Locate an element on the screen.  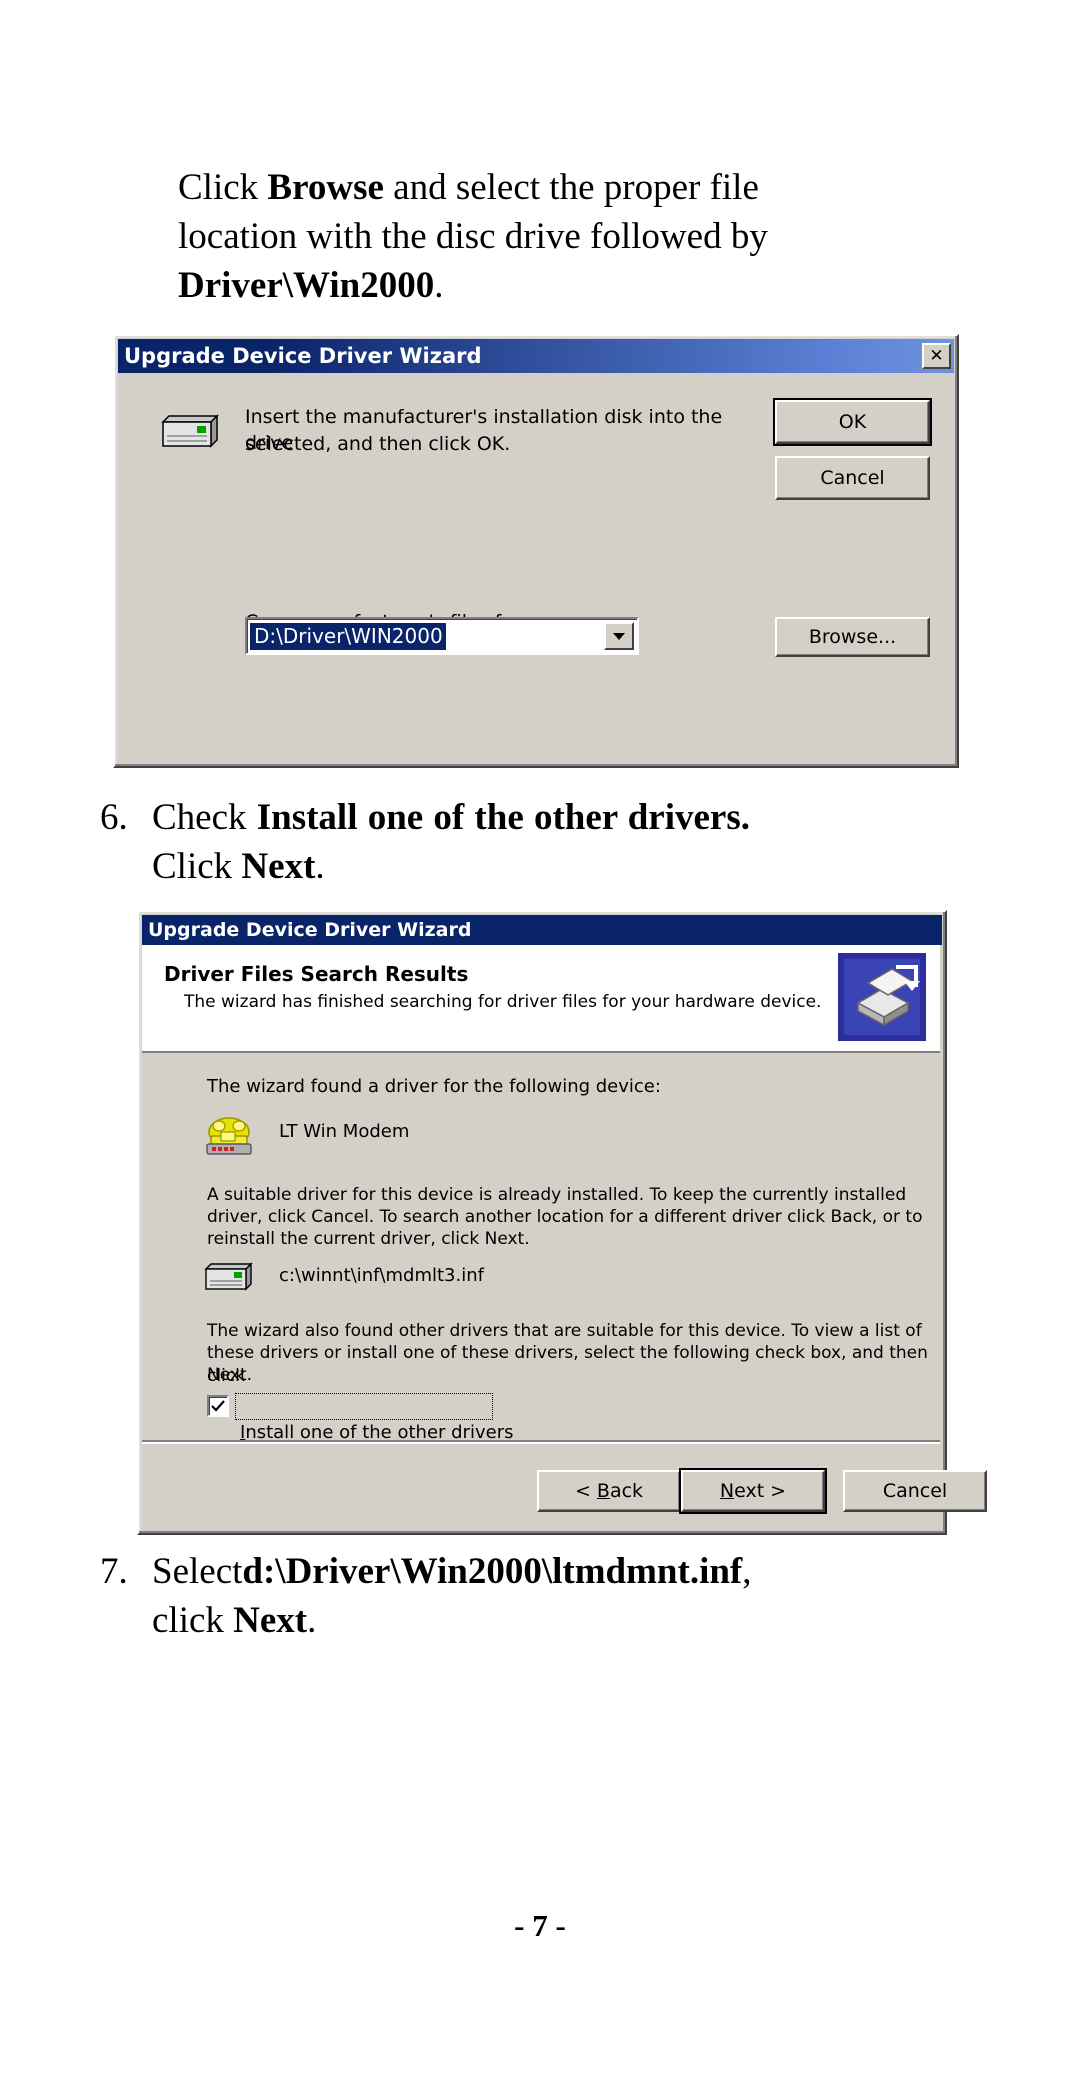
ok-button-label: OK is located at coordinates (852, 422).